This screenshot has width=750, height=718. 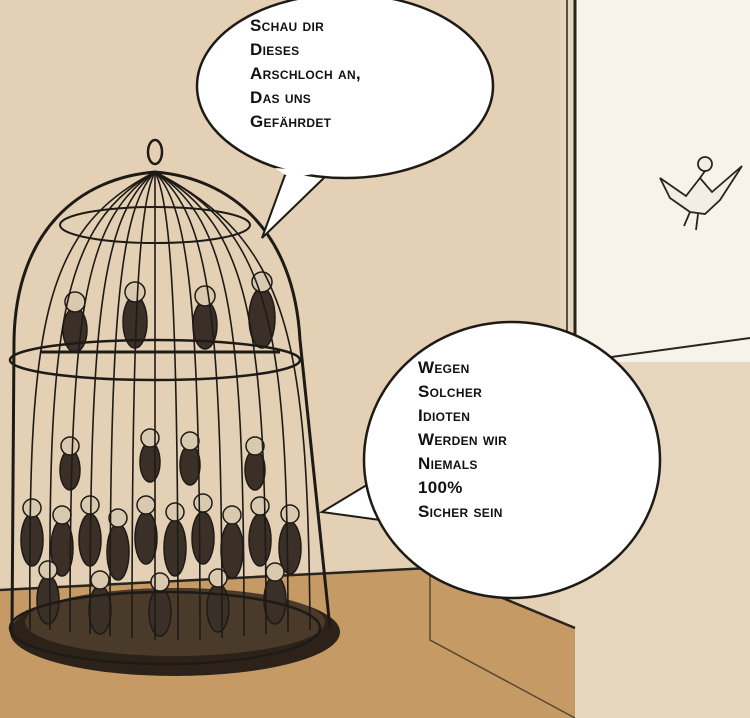 What do you see at coordinates (287, 25) in the screenshot?
I see `bubble-top-line: SCHAU DIR` at bounding box center [287, 25].